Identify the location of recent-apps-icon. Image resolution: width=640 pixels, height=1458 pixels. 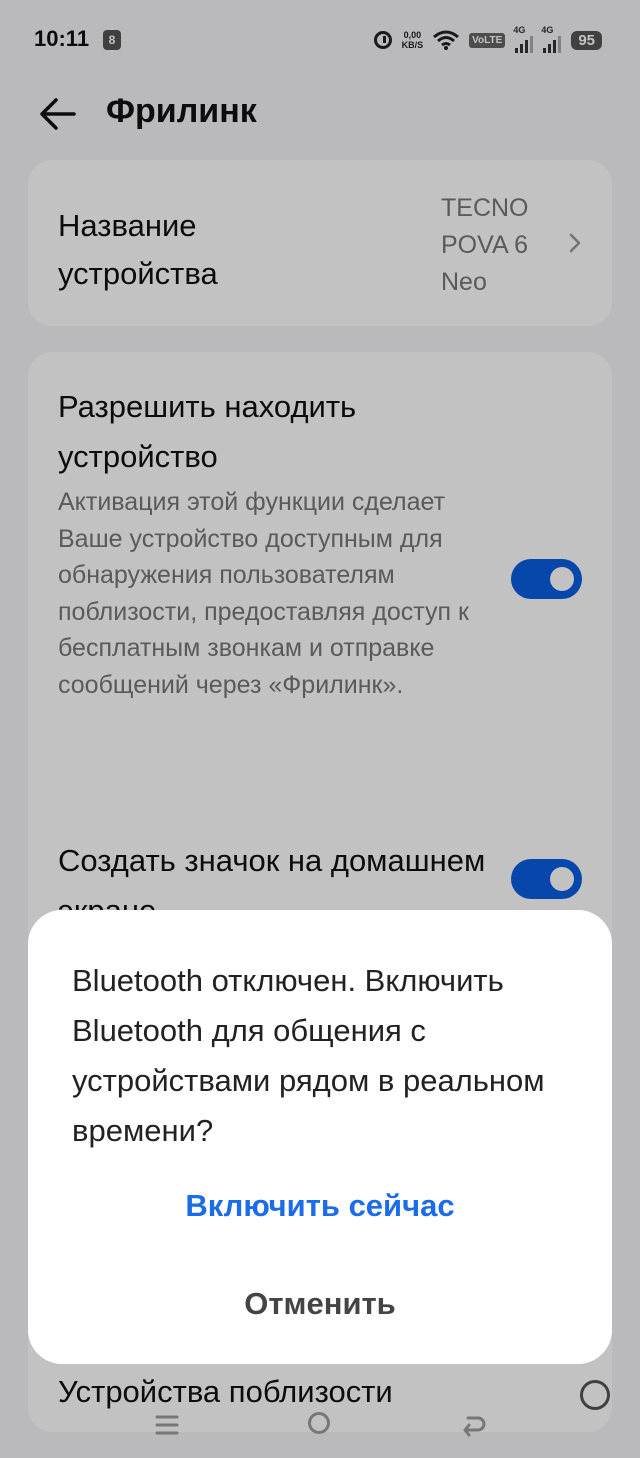
(167, 1425).